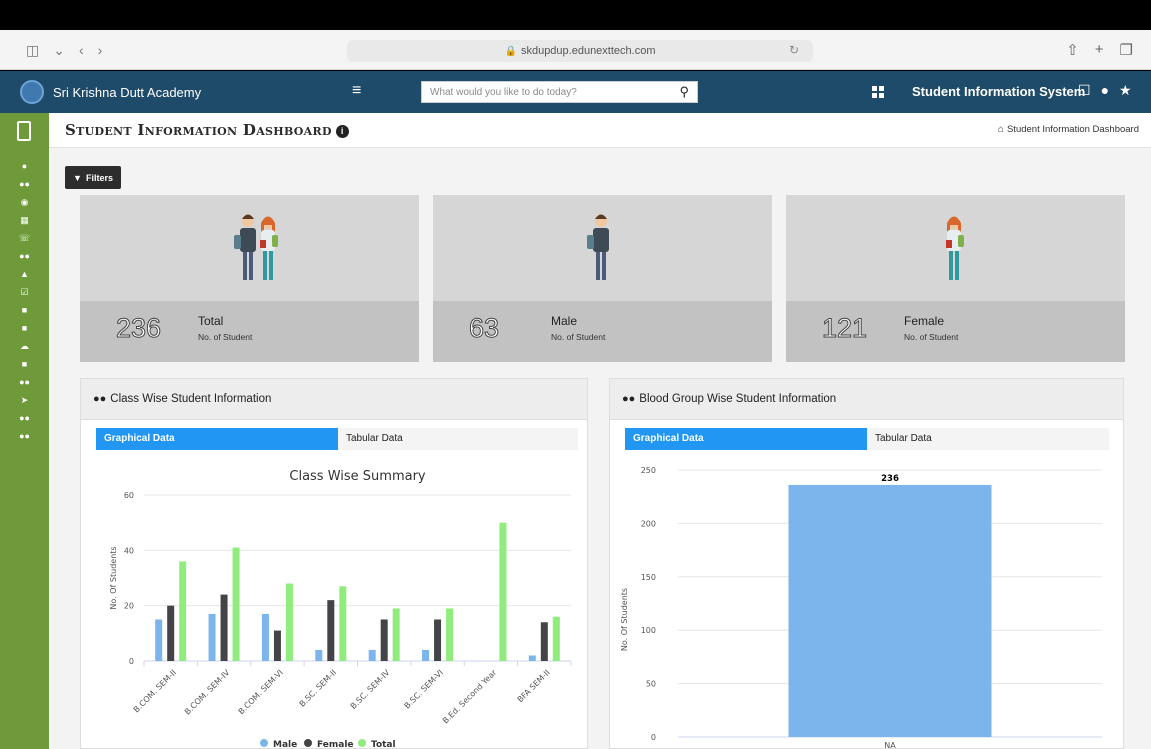 Image resolution: width=1151 pixels, height=749 pixels. Describe the element at coordinates (24, 202) in the screenshot. I see `sidebar-item-dashboard-icon: ◉` at that location.